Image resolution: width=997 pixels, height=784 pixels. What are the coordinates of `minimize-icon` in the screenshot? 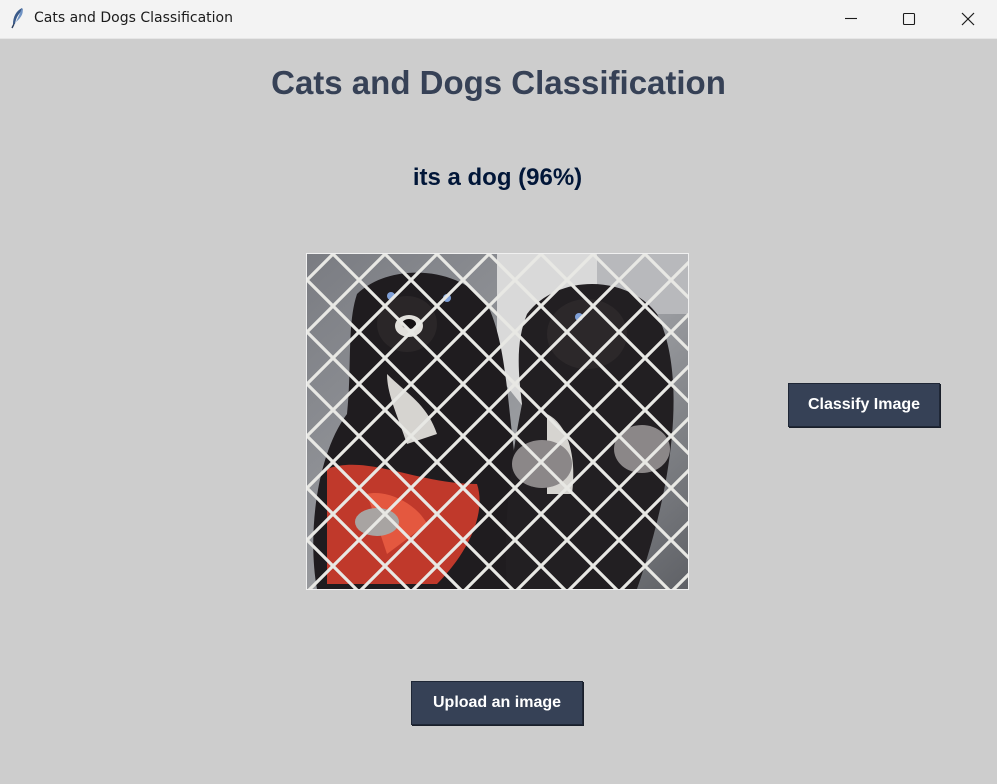 It's located at (851, 18).